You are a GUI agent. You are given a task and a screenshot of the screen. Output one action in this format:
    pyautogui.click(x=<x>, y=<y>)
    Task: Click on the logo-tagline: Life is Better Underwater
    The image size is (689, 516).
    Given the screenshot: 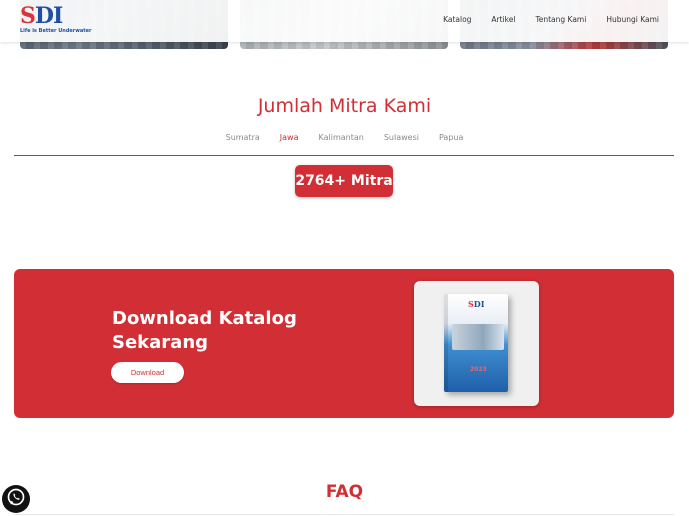 What is the action you would take?
    pyautogui.click(x=56, y=31)
    